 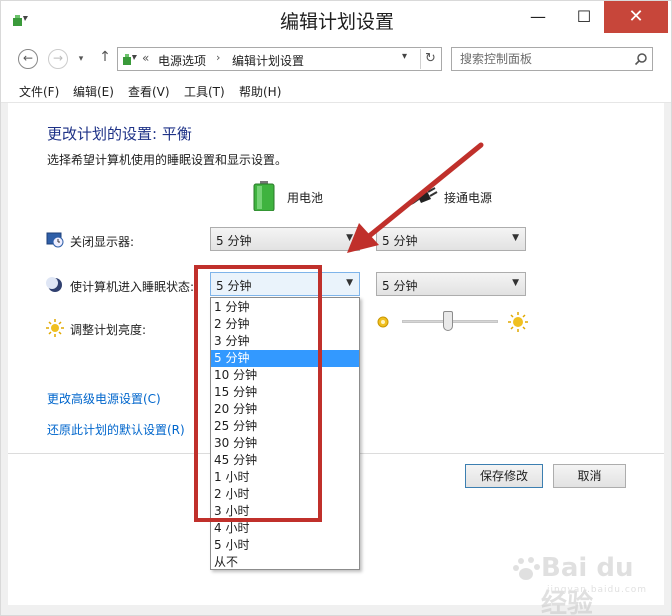 What do you see at coordinates (641, 59) in the screenshot?
I see `search-icon` at bounding box center [641, 59].